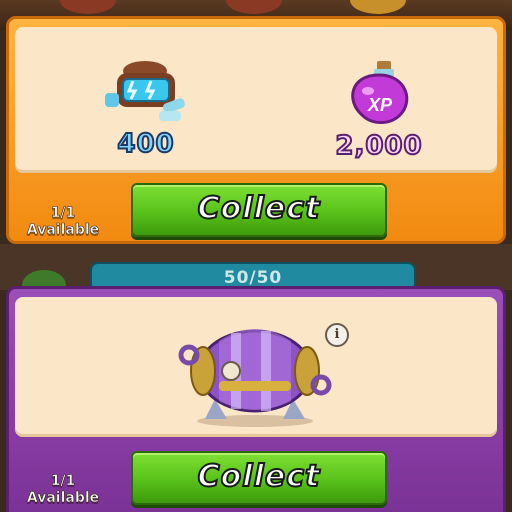 This screenshot has width=512, height=512. Describe the element at coordinates (380, 92) in the screenshot. I see `xp-potion-icon: XP` at that location.